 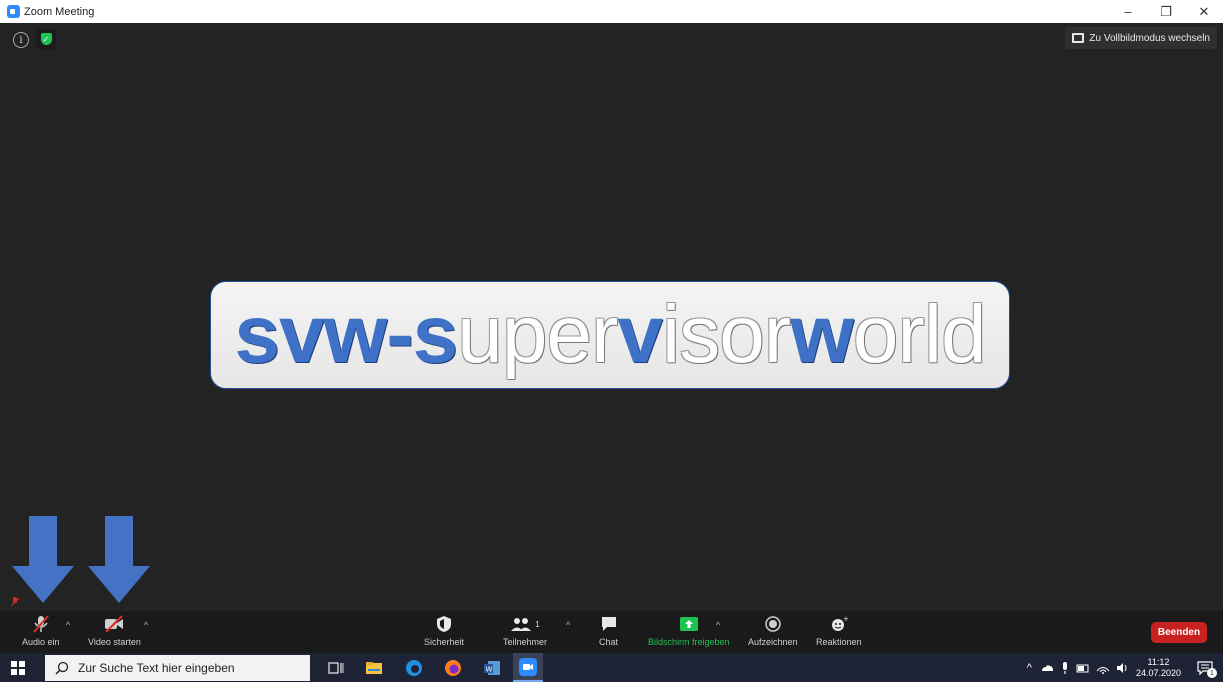 What do you see at coordinates (525, 642) in the screenshot?
I see `participants-label: Teilnehmer` at bounding box center [525, 642].